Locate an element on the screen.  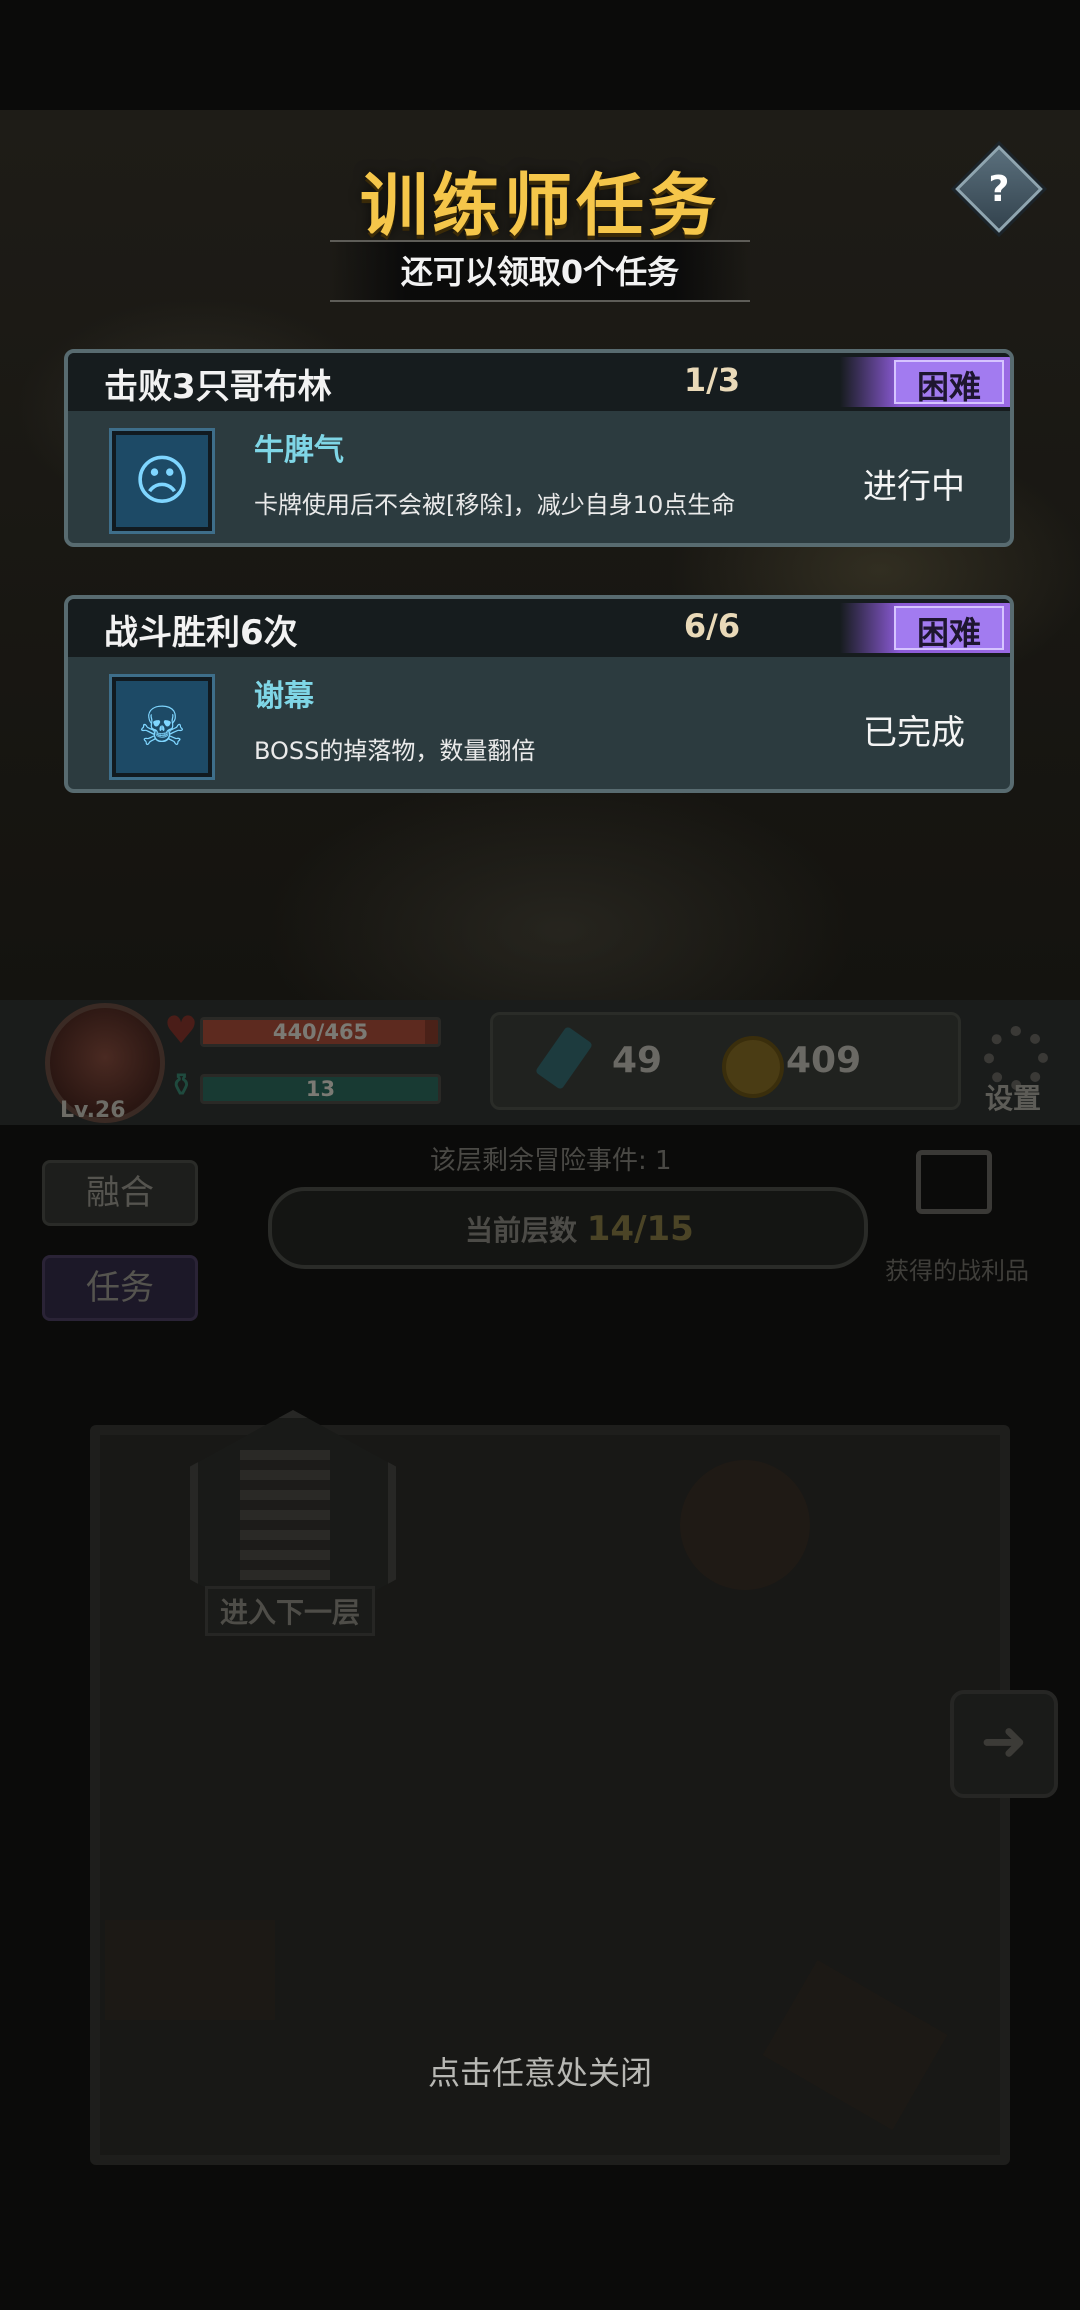
next-floor-label: 进入下一层 is located at coordinates (290, 1611).